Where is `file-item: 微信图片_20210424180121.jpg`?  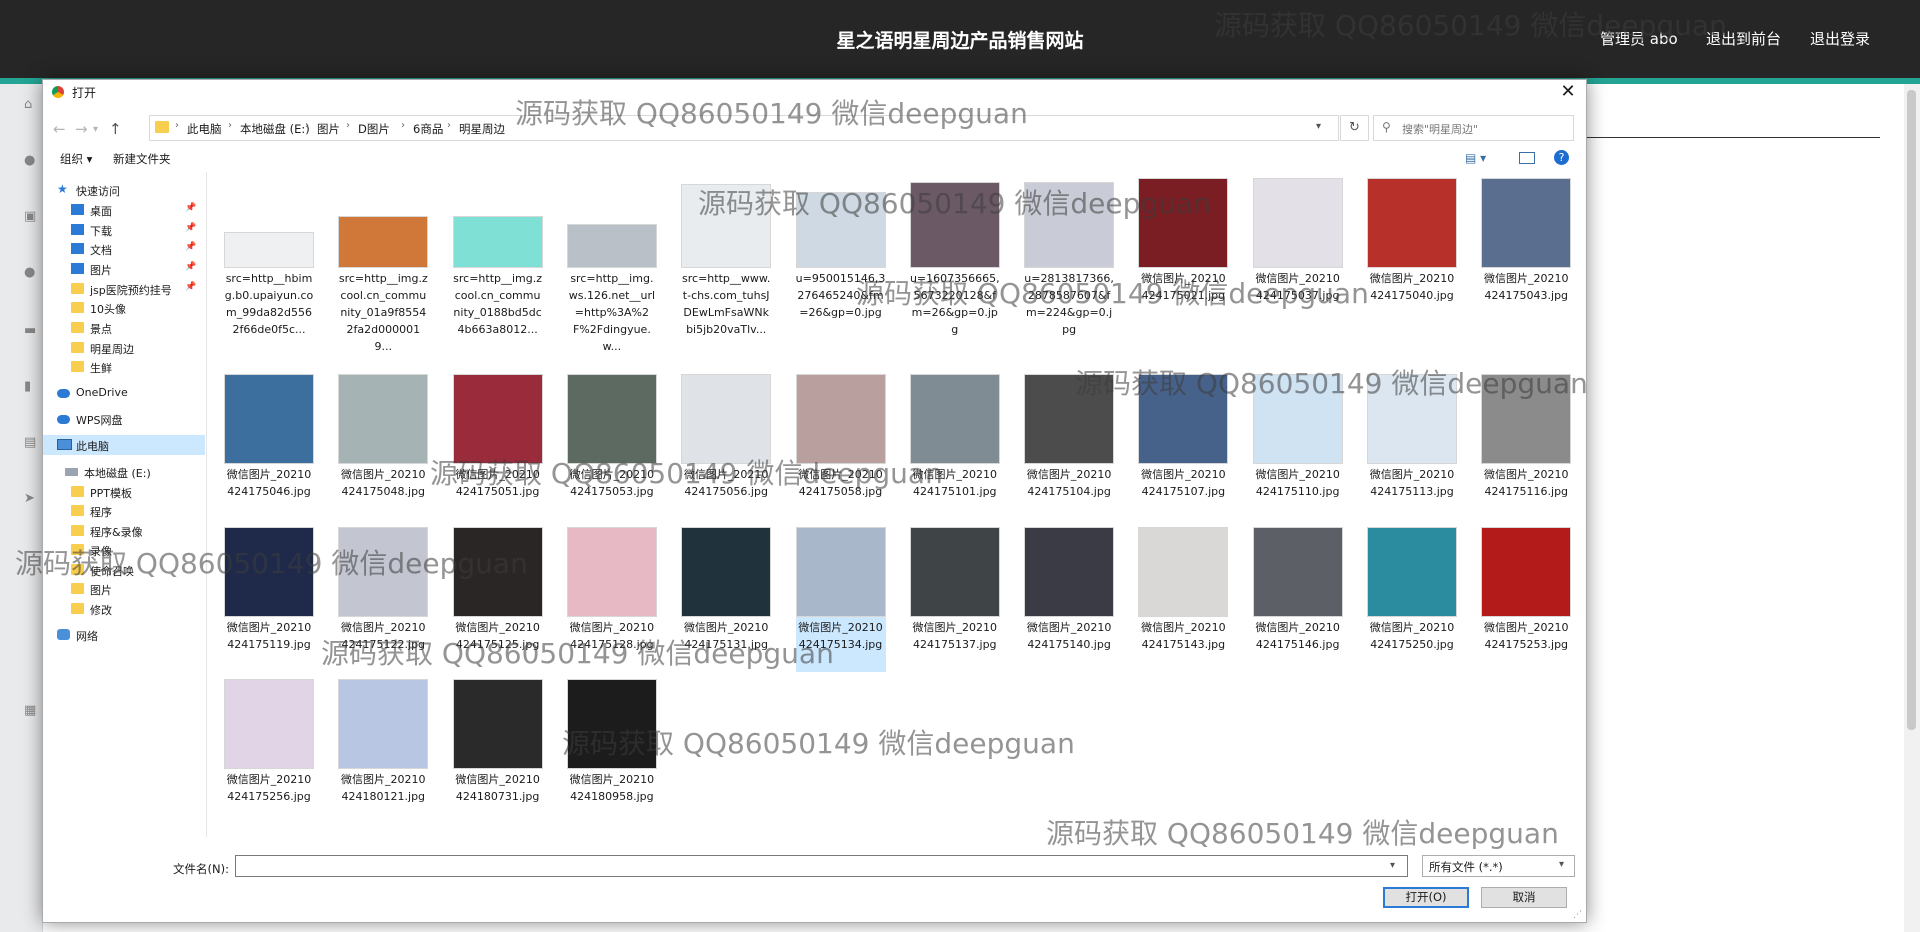 file-item: 微信图片_20210424180121.jpg is located at coordinates (383, 751).